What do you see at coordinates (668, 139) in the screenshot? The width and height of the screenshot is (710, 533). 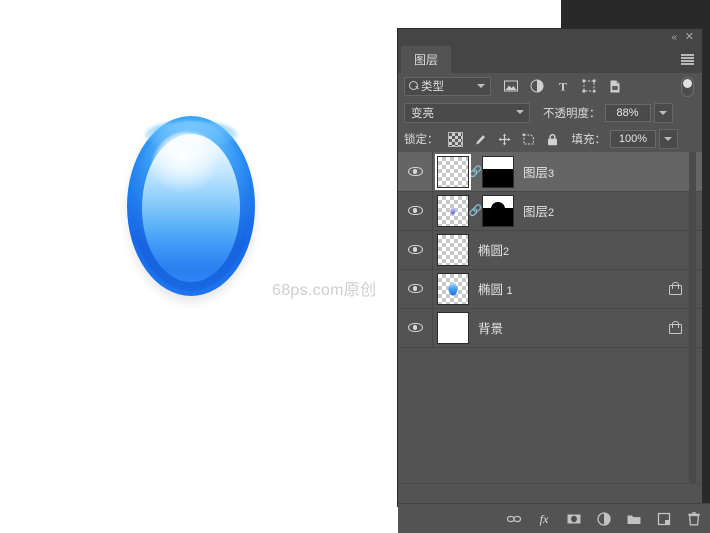 I see `fill-stepper` at bounding box center [668, 139].